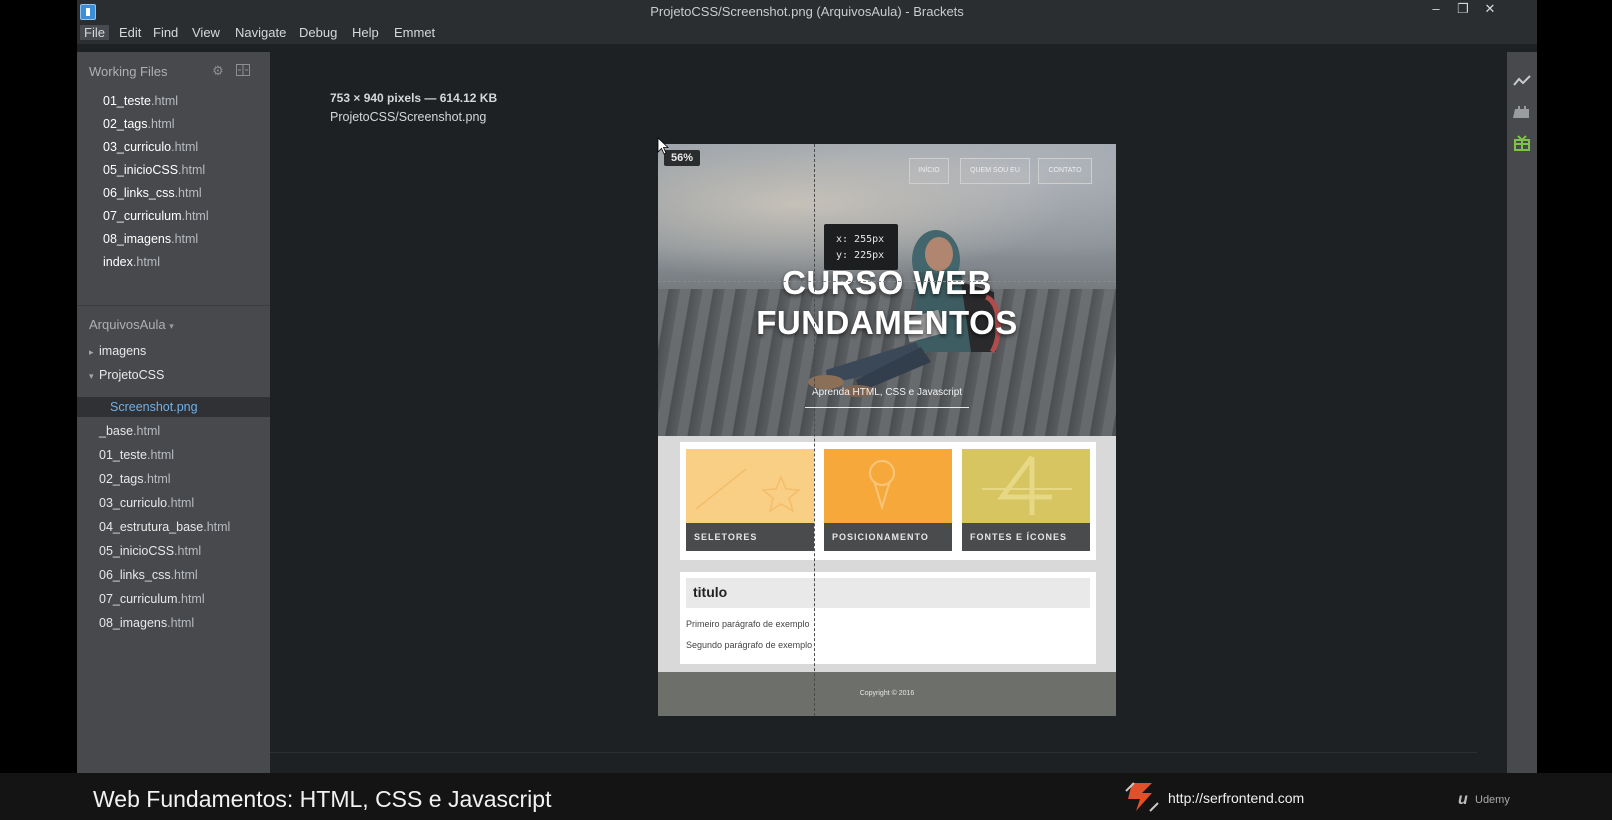 The width and height of the screenshot is (1612, 820). I want to click on mouse-cursor-icon, so click(663, 146).